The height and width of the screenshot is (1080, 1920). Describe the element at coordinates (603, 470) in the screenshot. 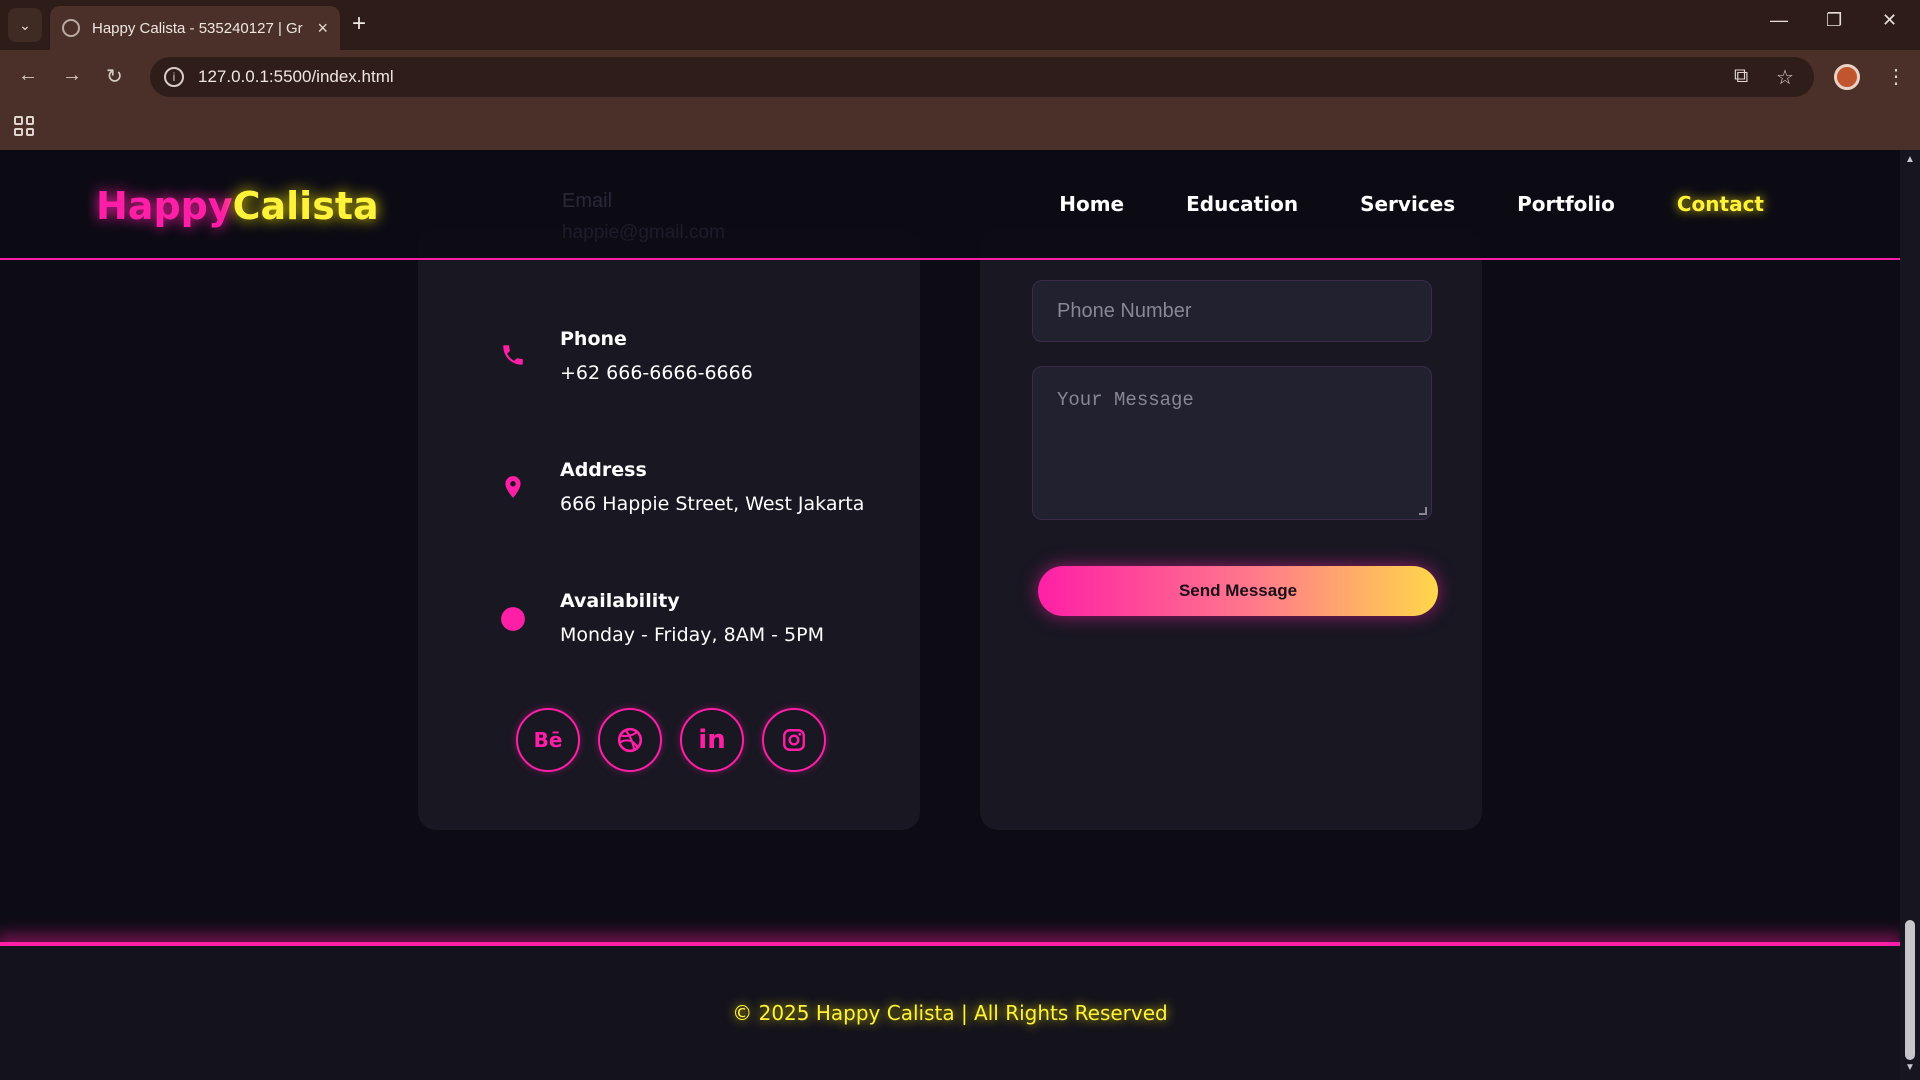

I see `address-label: Address` at that location.